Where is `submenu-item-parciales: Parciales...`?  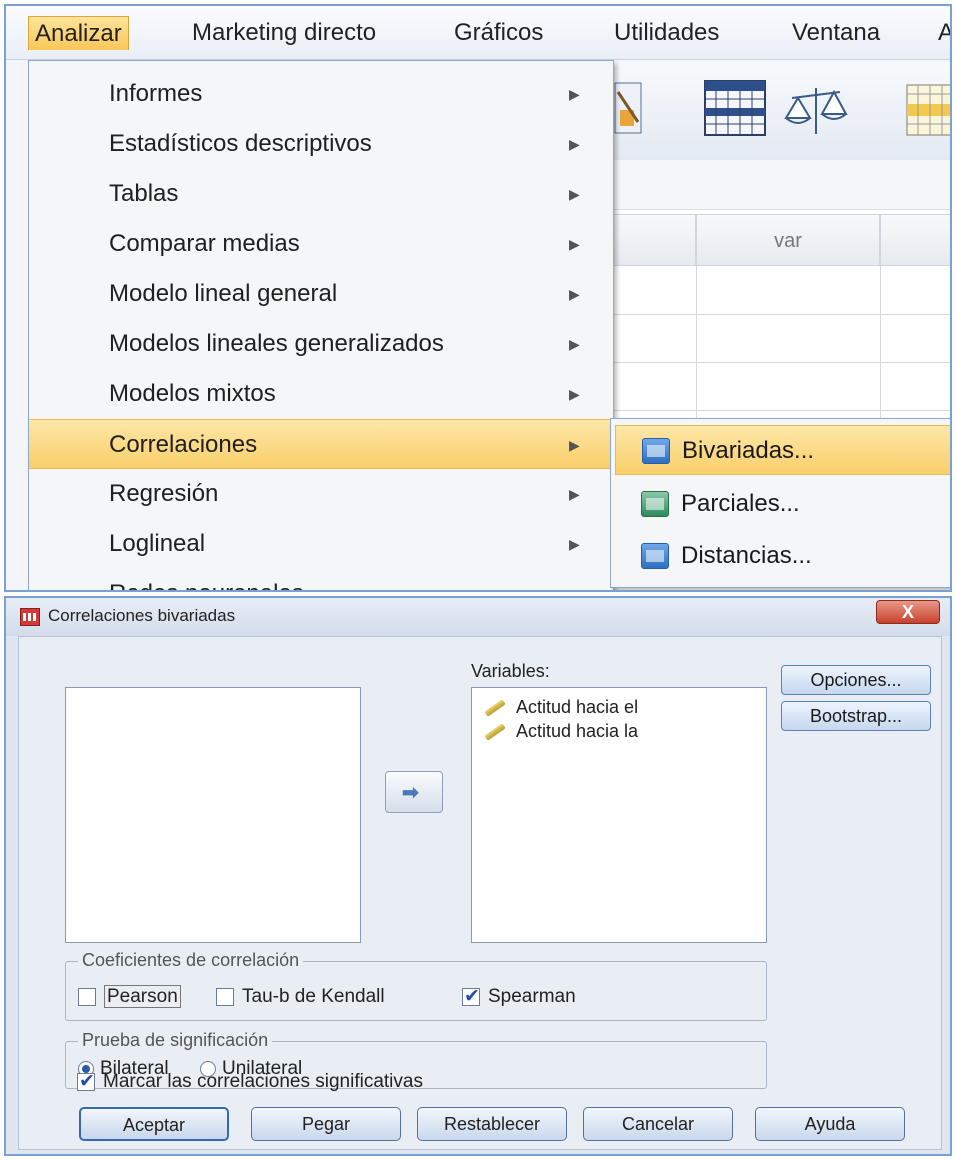
submenu-item-parciales: Parciales... is located at coordinates (782, 504).